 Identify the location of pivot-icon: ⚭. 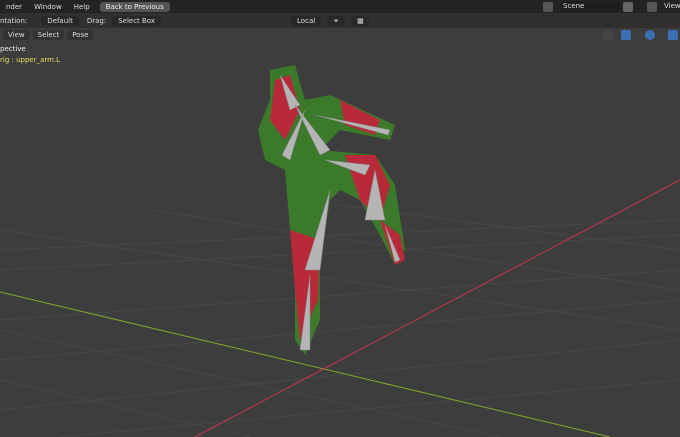
(336, 20).